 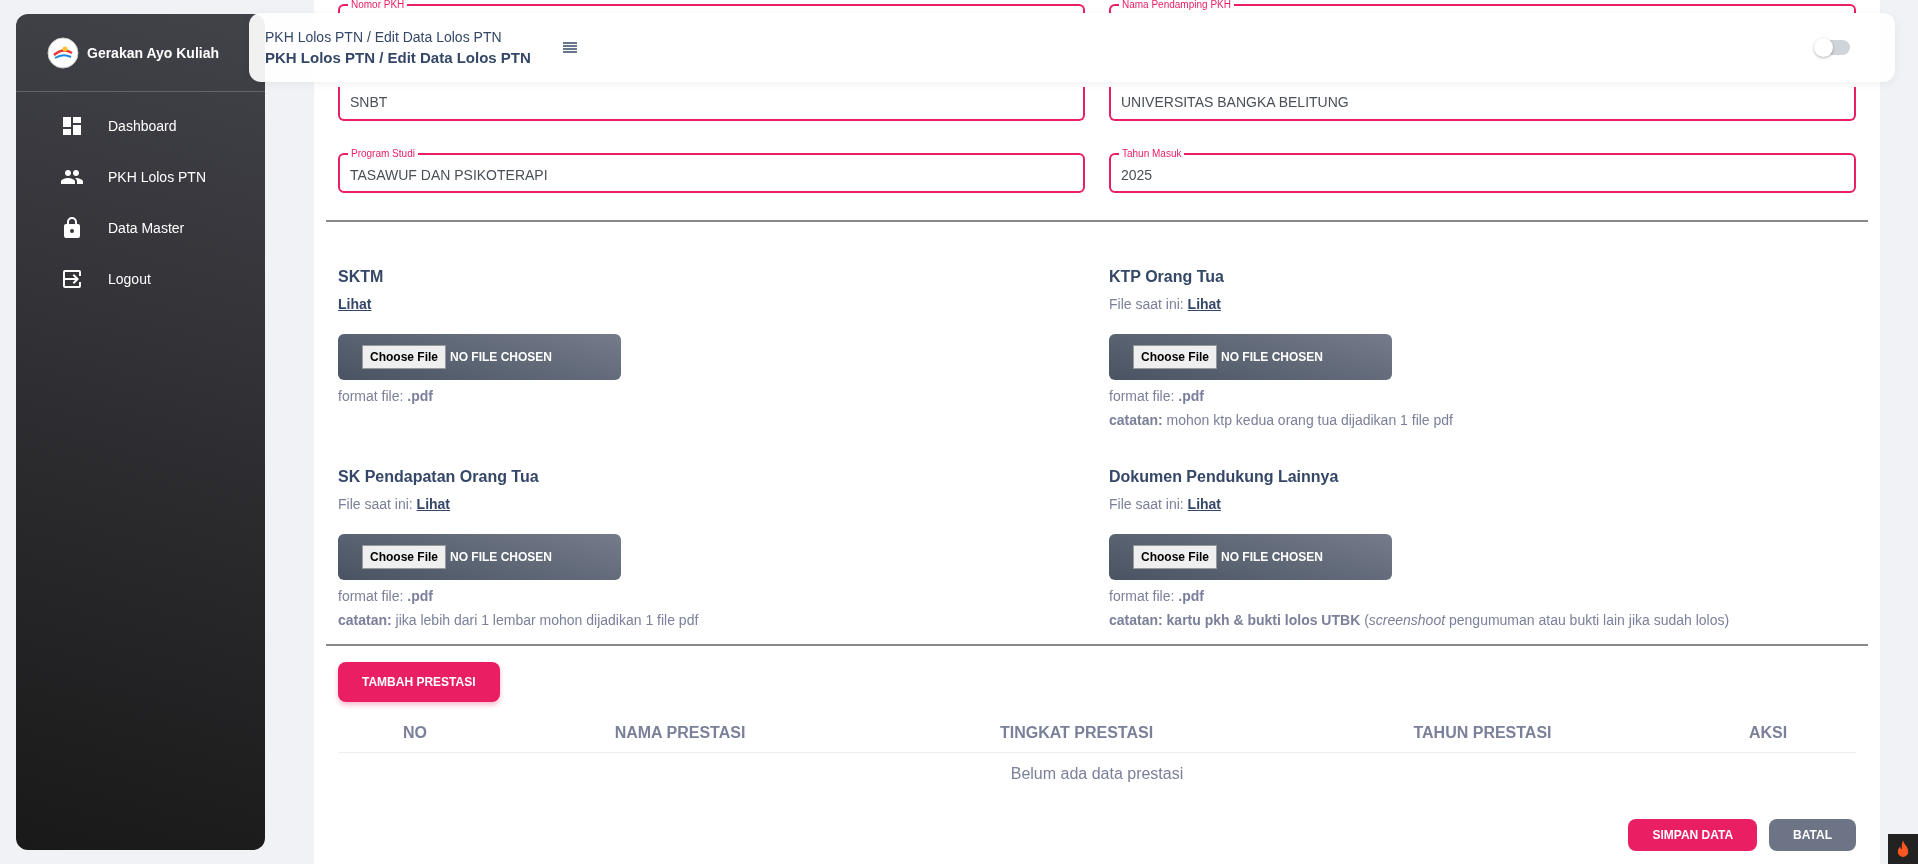 What do you see at coordinates (1167, 277) in the screenshot?
I see `upload-title: KTP Orang Tua` at bounding box center [1167, 277].